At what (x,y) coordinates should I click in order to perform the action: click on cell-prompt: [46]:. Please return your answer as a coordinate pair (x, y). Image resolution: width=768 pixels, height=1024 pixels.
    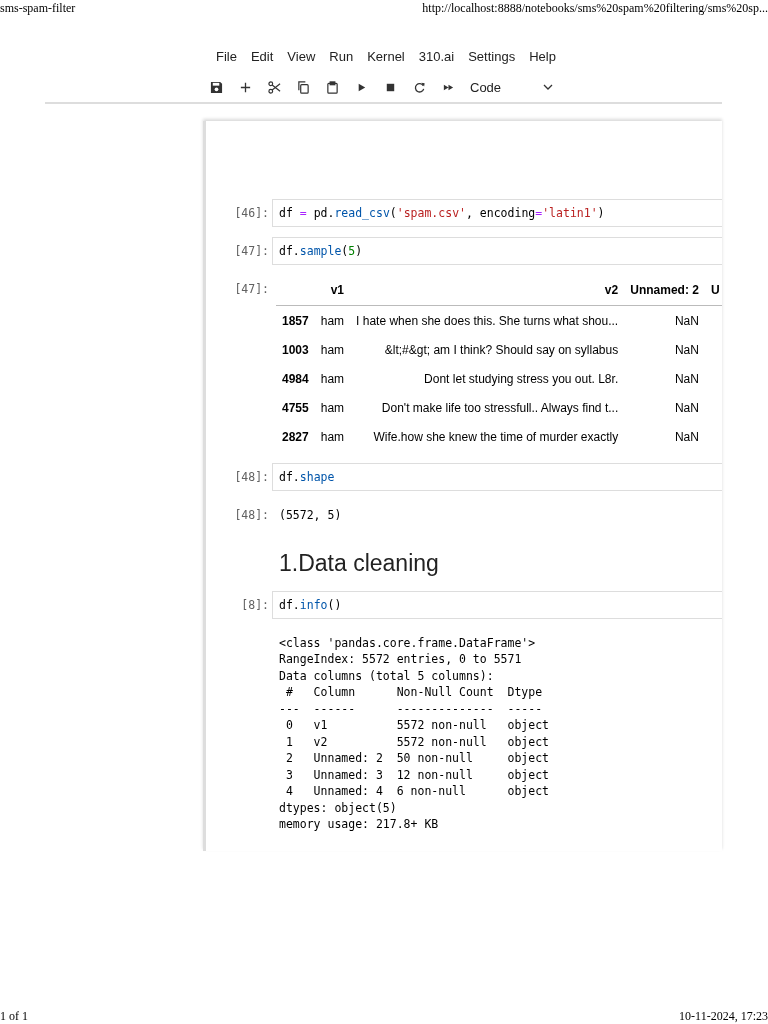
    Looking at the image, I should click on (251, 213).